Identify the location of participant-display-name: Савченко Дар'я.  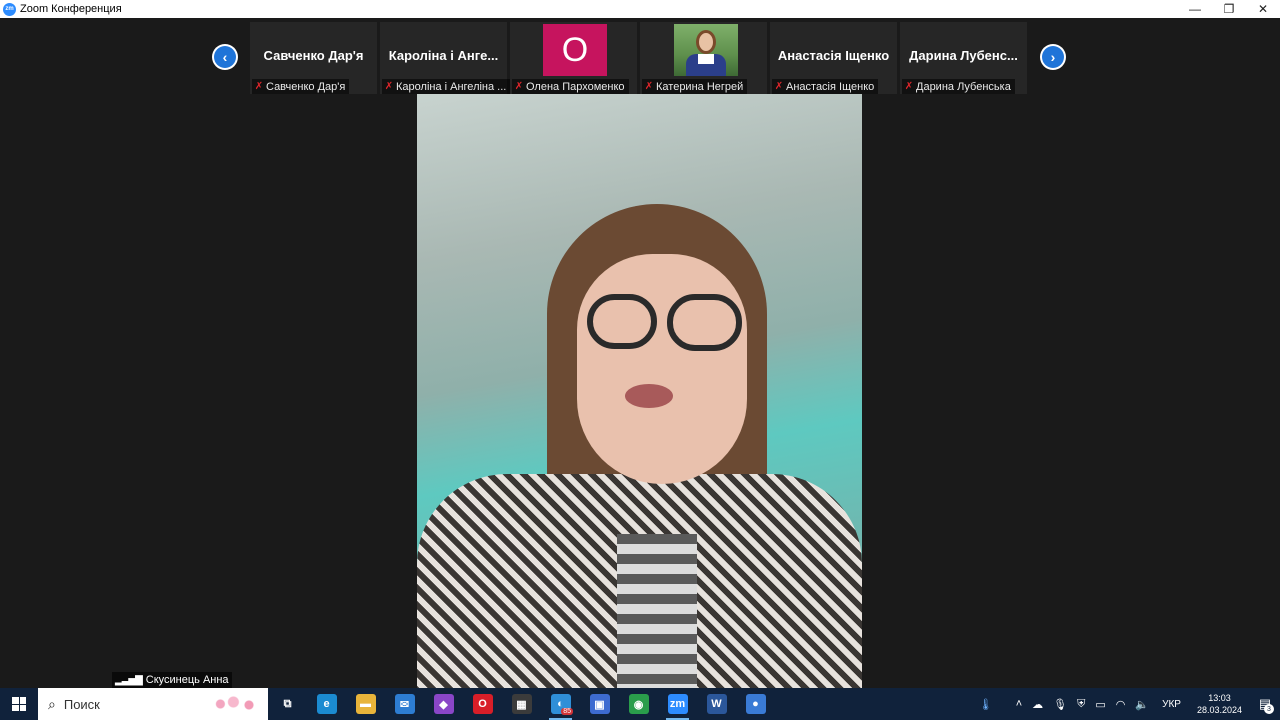
(313, 55).